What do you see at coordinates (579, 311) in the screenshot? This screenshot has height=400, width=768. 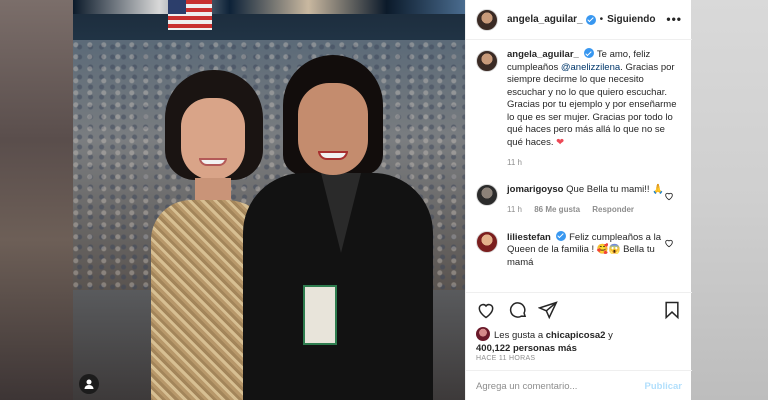 I see `action-icons` at bounding box center [579, 311].